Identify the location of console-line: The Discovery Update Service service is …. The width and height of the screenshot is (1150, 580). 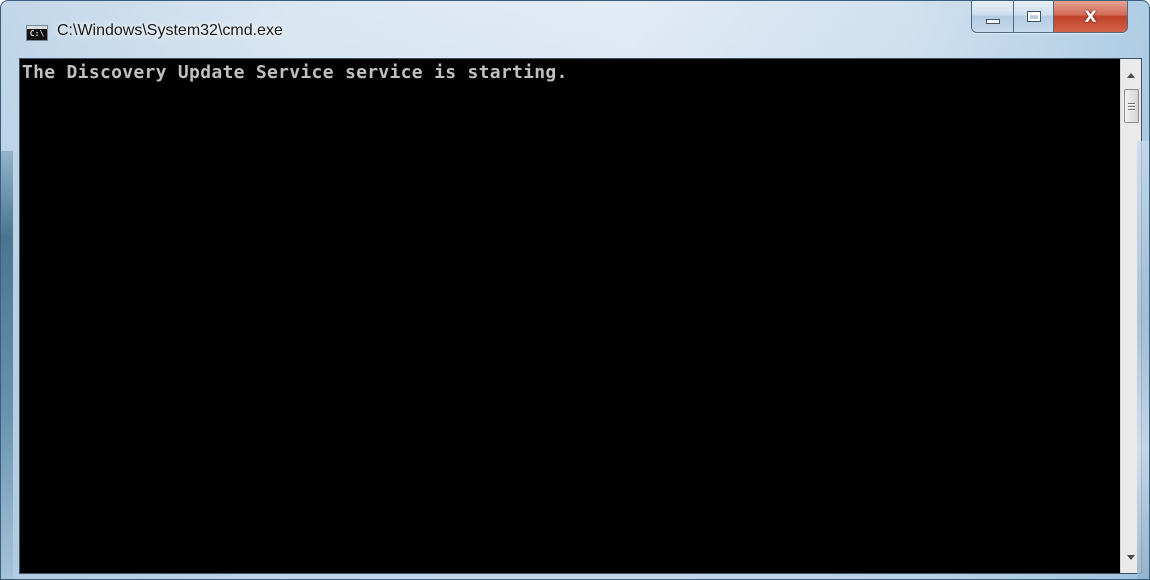
(295, 72).